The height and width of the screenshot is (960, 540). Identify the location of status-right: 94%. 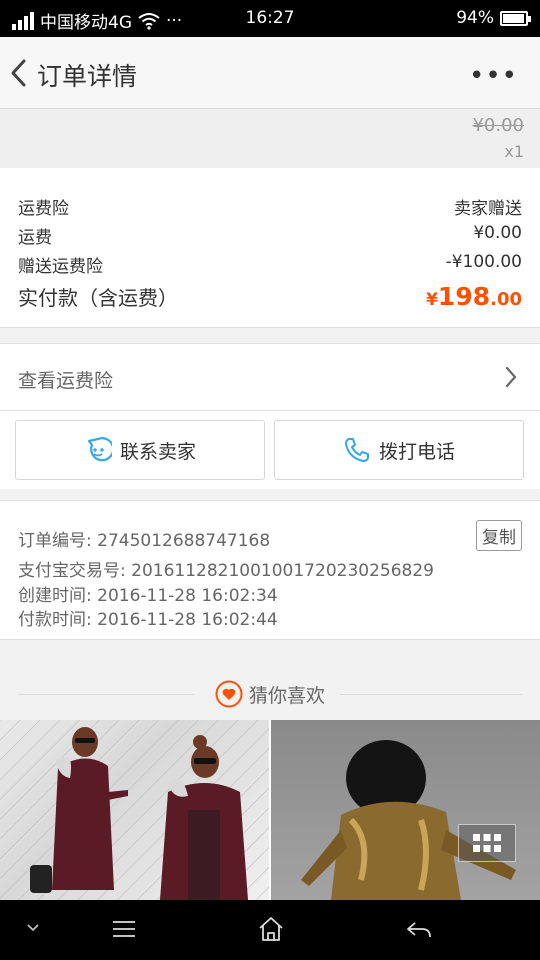
(493, 18).